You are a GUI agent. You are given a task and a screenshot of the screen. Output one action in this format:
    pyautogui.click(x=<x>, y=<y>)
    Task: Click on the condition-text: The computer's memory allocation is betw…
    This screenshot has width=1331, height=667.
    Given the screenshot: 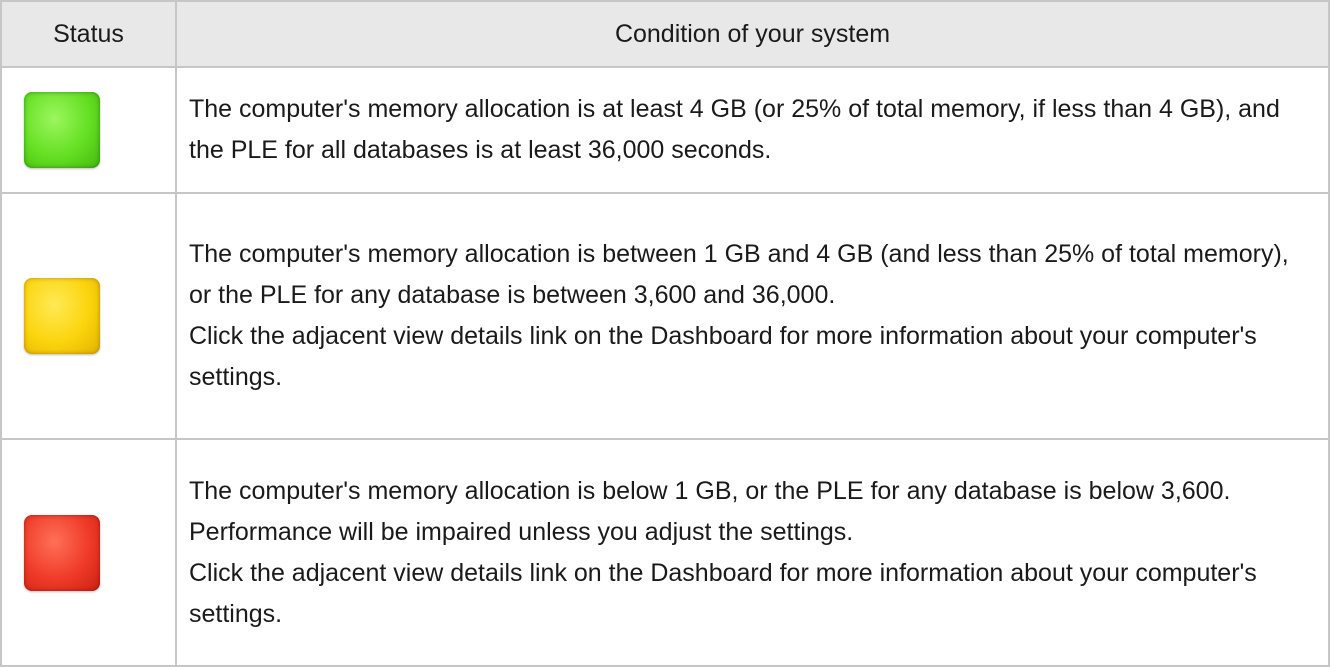 What is the action you would take?
    pyautogui.click(x=739, y=274)
    